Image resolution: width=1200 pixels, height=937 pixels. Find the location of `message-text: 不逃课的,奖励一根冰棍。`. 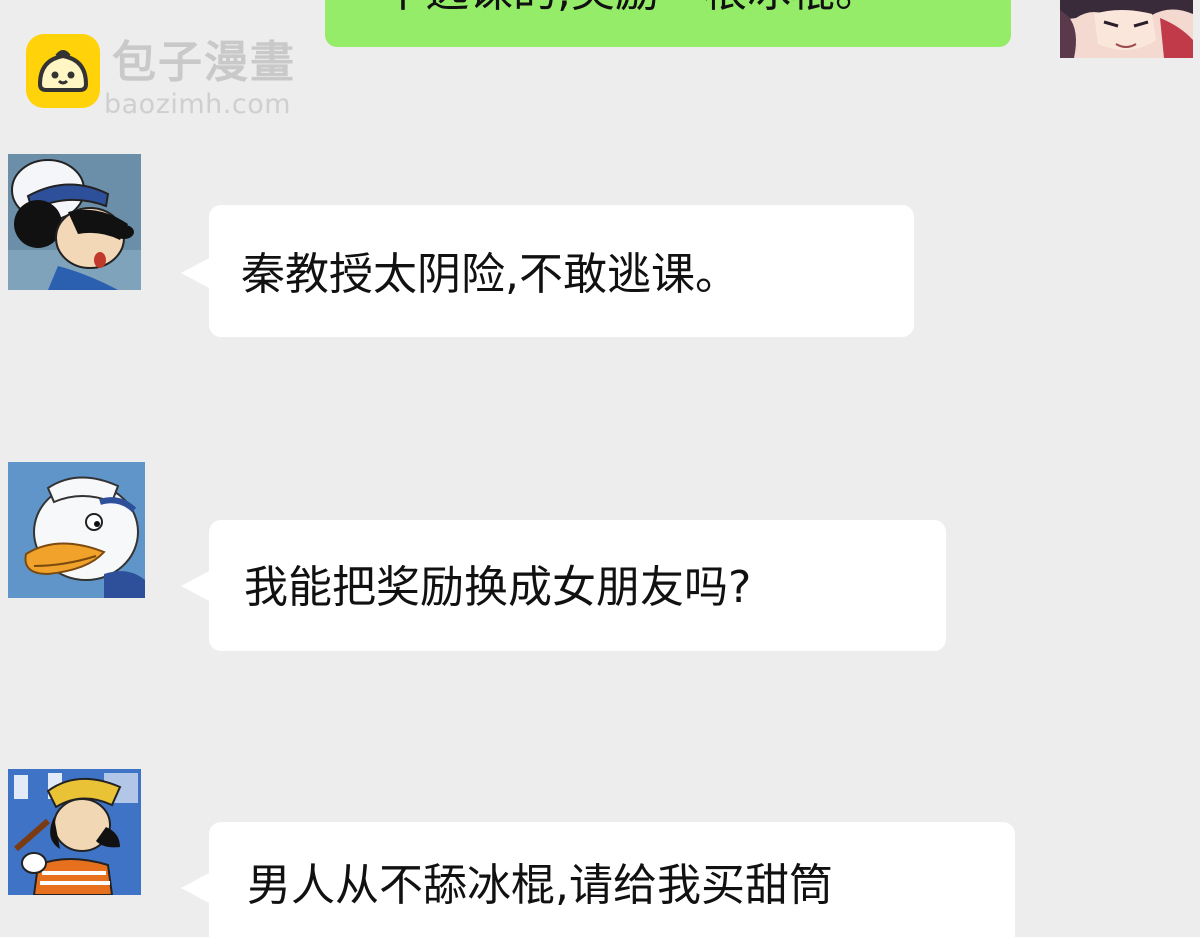

message-text: 不逃课的,奖励一根冰棍。 is located at coordinates (630, 11).